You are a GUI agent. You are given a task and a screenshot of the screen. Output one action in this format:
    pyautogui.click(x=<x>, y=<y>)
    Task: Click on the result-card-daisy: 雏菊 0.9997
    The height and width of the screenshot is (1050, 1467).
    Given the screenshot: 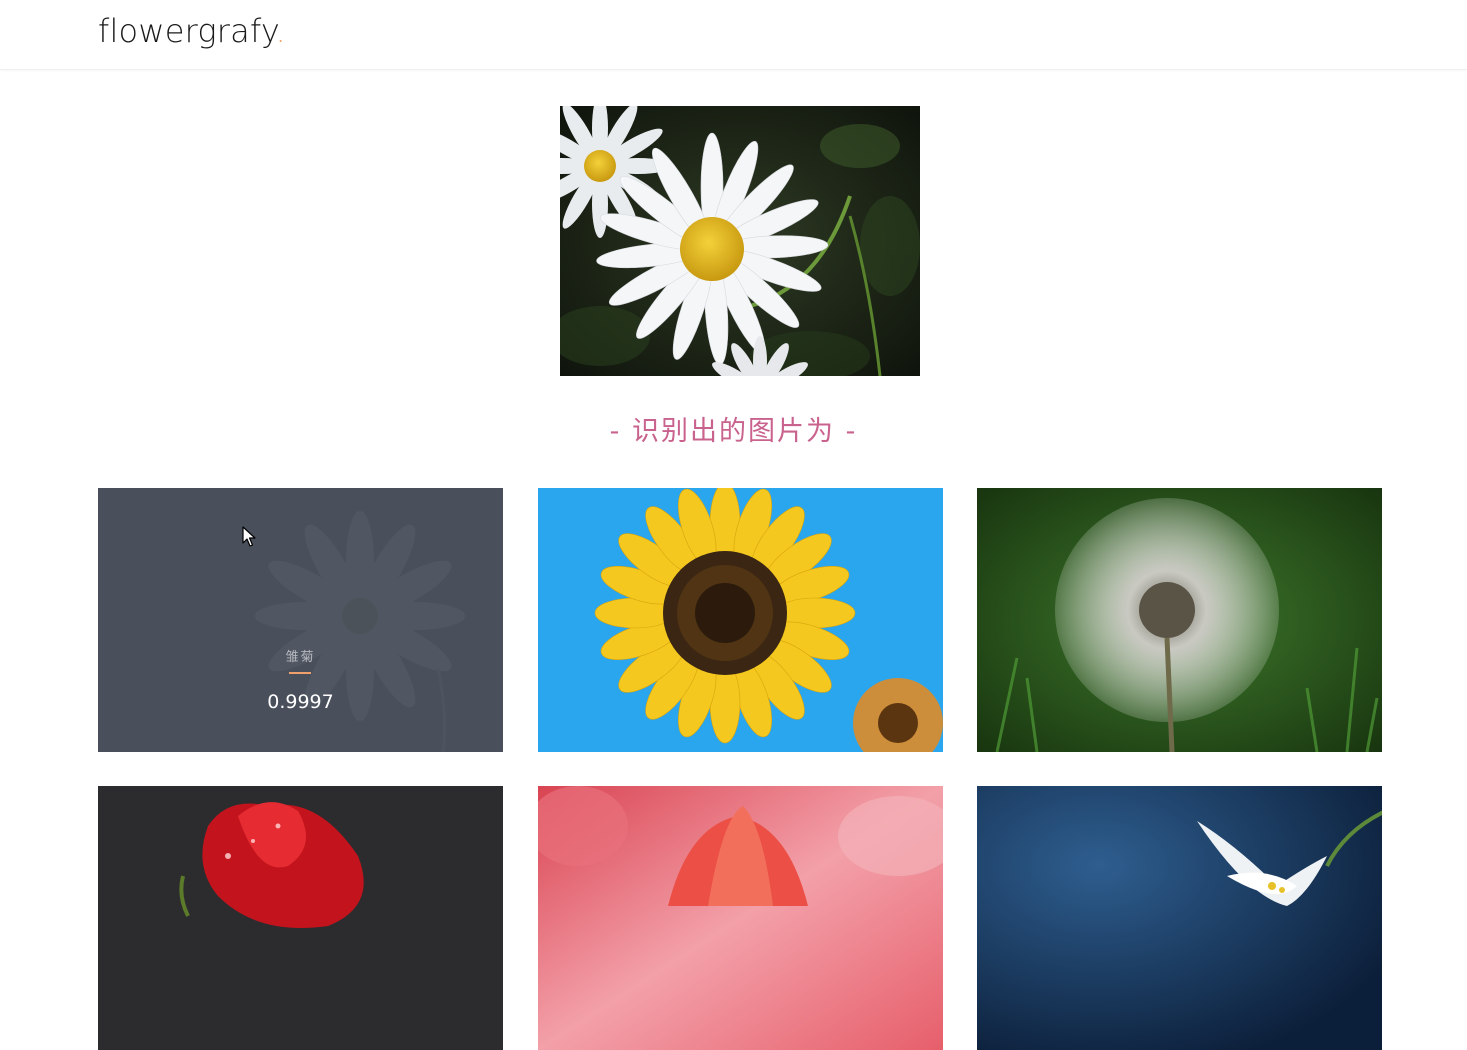 What is the action you would take?
    pyautogui.click(x=300, y=620)
    